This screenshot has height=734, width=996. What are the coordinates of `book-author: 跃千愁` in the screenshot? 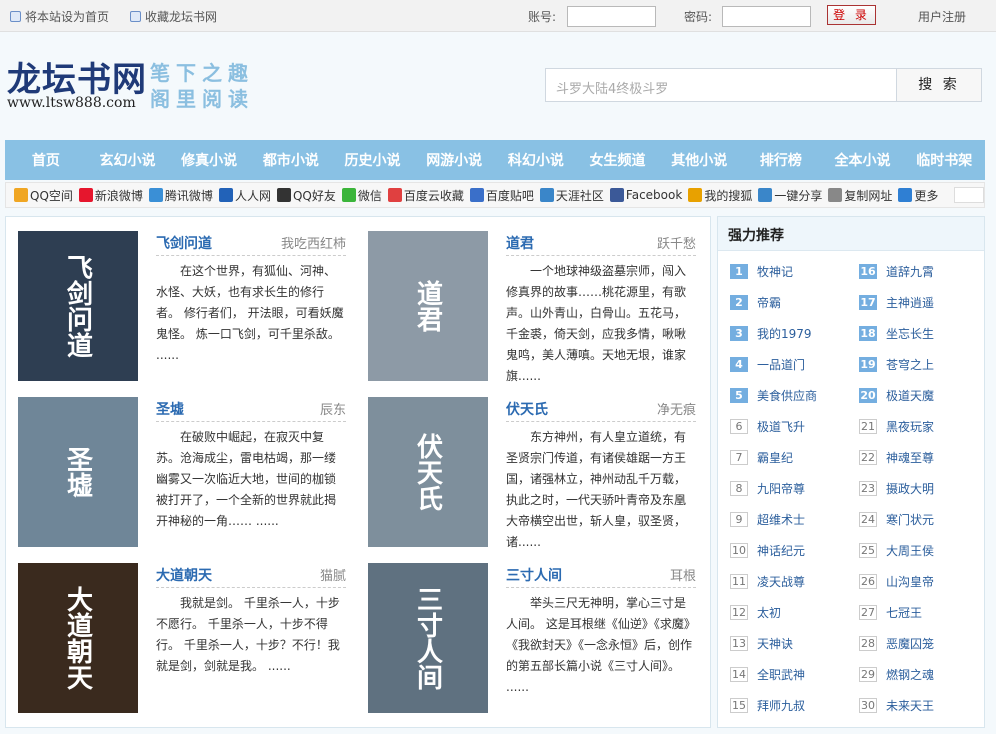 It's located at (676, 242).